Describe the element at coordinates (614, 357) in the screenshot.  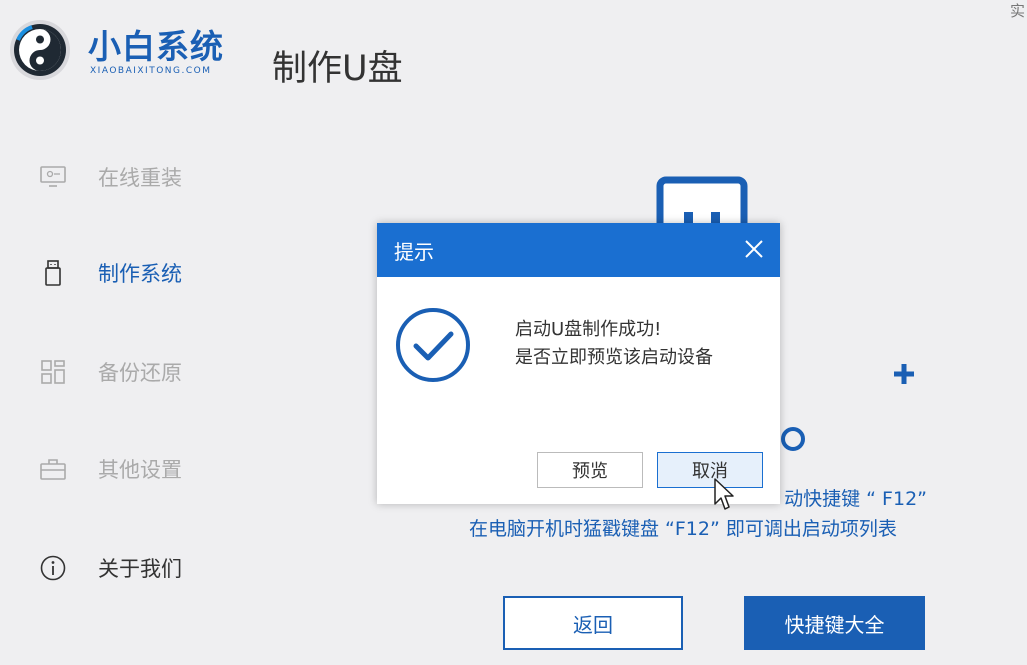
I see `dialog-message-line2: 是否立即预览该启动设备` at that location.